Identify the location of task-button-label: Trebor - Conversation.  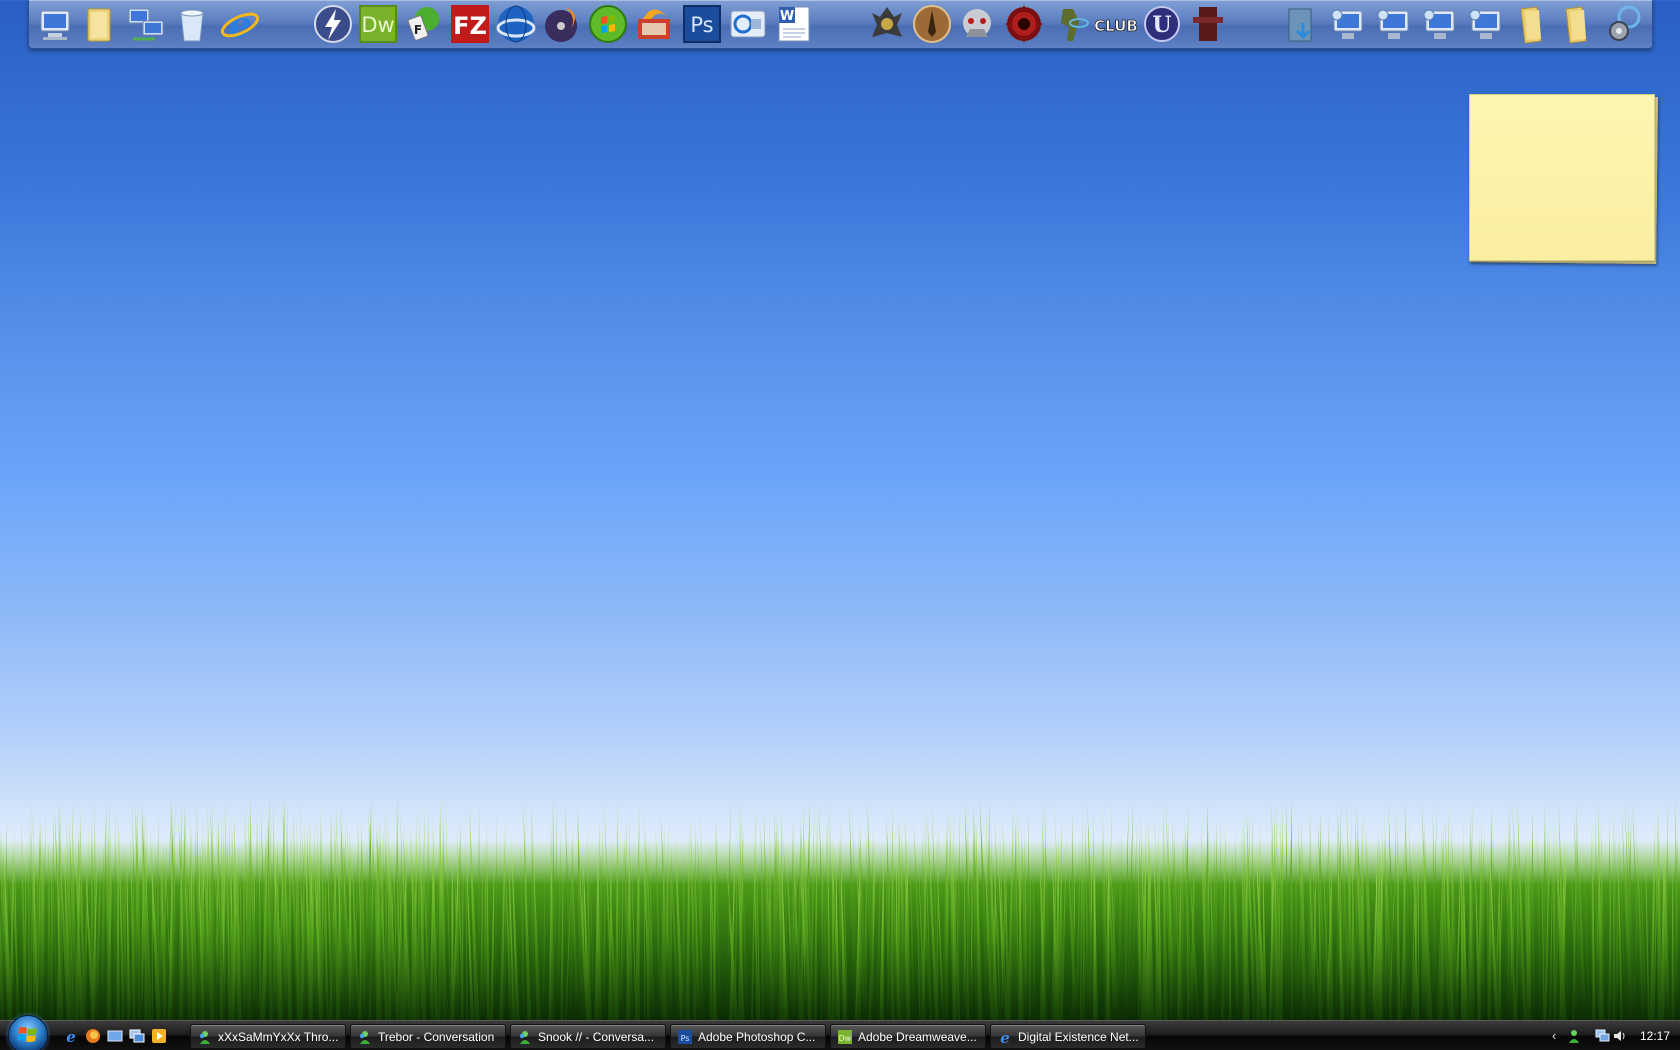
(436, 1036).